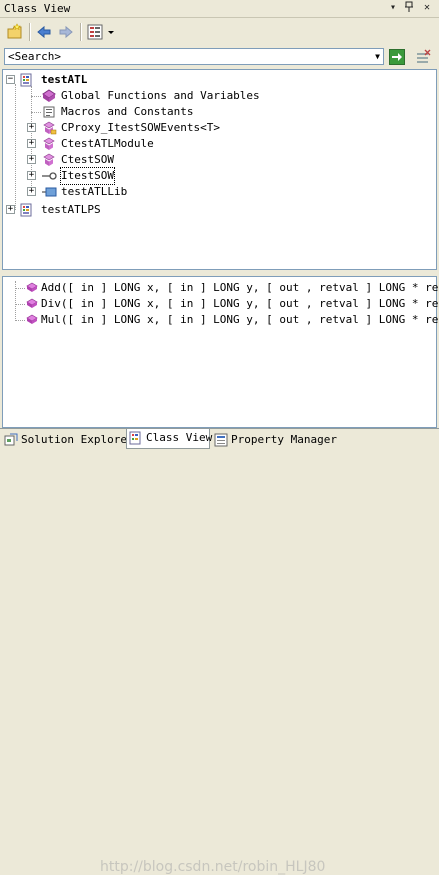  What do you see at coordinates (37, 8) in the screenshot?
I see `window-title: Class View` at bounding box center [37, 8].